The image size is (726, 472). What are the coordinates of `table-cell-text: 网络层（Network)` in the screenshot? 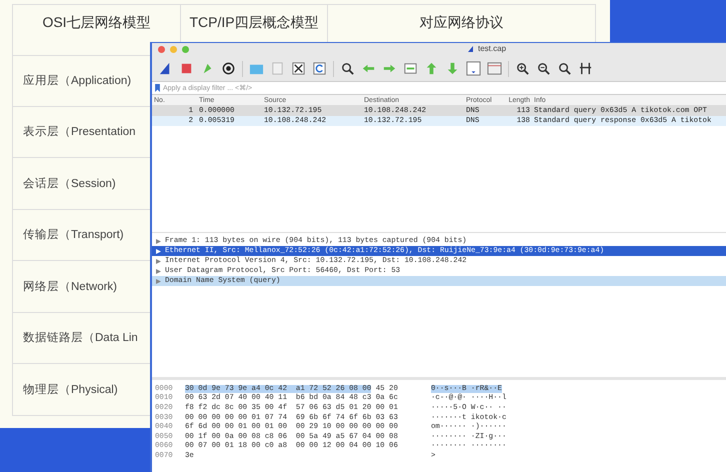 It's located at (70, 287).